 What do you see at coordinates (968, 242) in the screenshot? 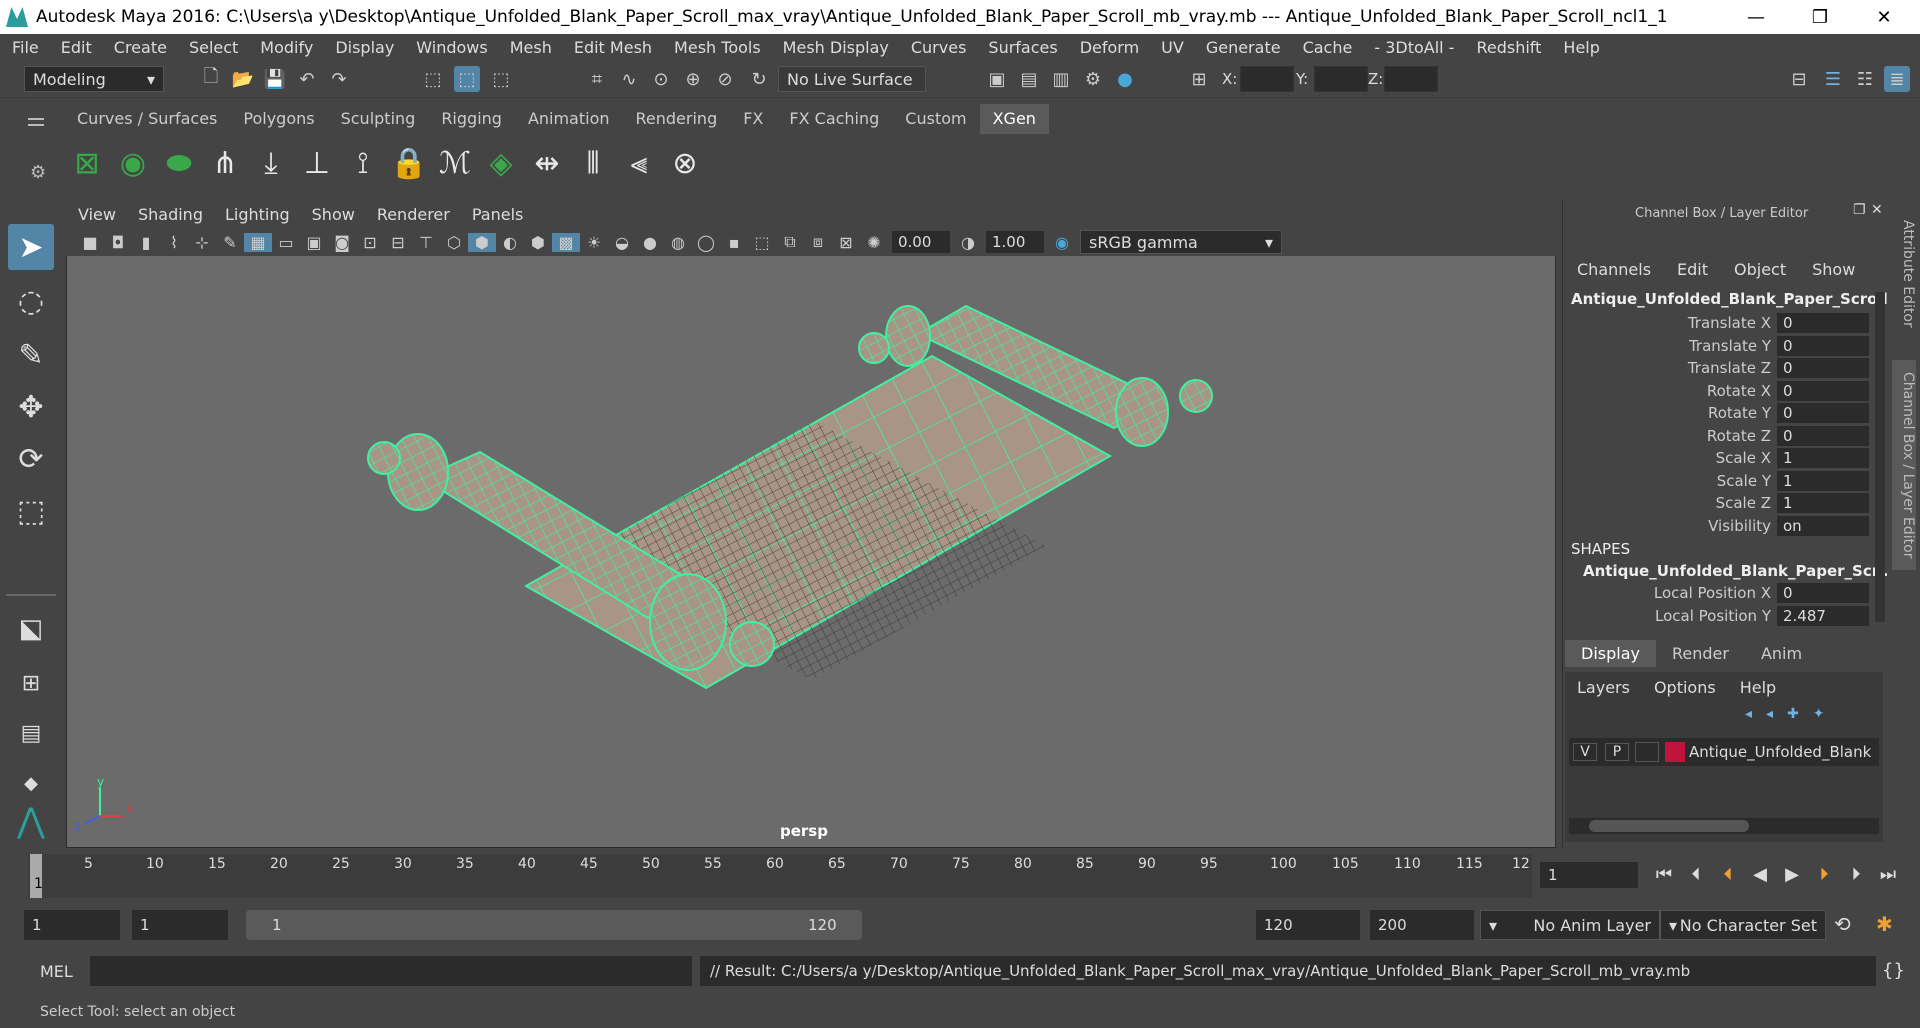
I see `gamma-icon: ◑` at bounding box center [968, 242].